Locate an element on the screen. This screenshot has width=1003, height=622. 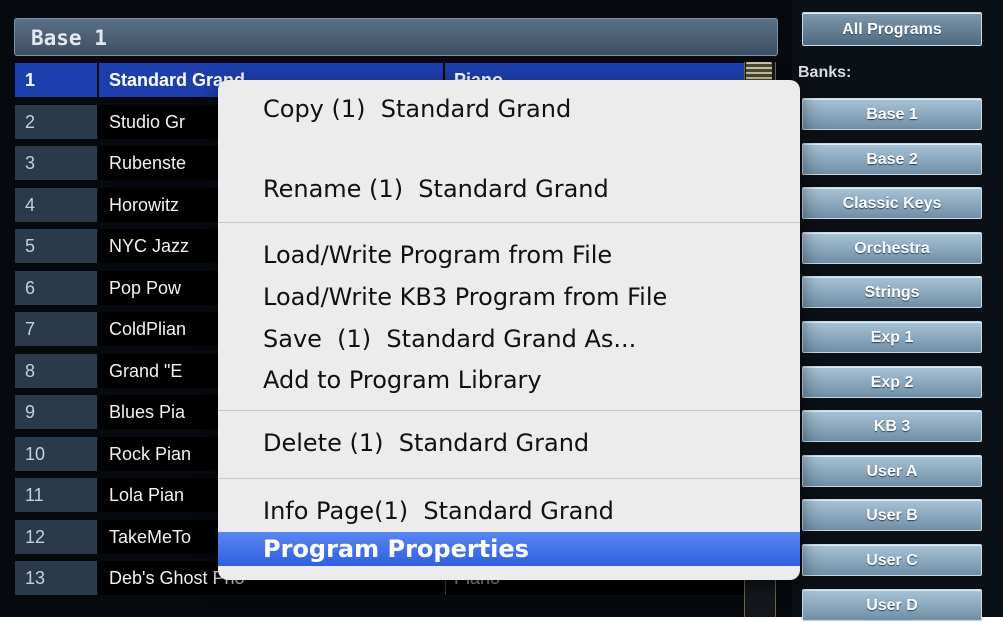
bank-button: Exp 1 is located at coordinates (892, 337).